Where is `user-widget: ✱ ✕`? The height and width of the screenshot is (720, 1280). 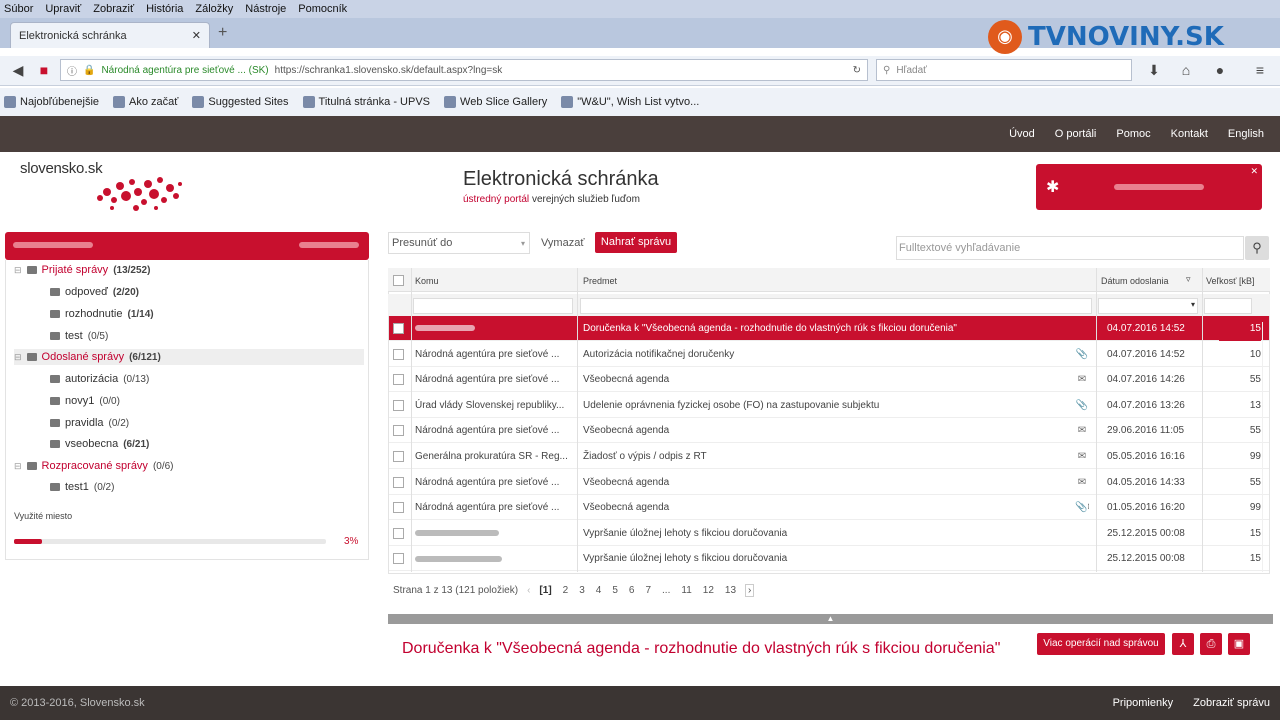
user-widget: ✱ ✕ is located at coordinates (1149, 187).